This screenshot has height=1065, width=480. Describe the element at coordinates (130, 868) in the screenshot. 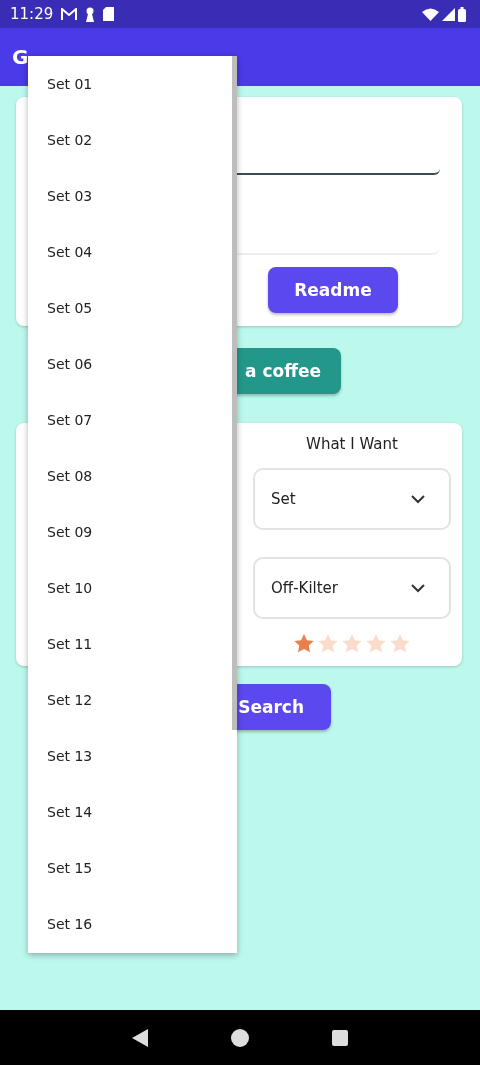

I see `menu-item: Set 15` at that location.